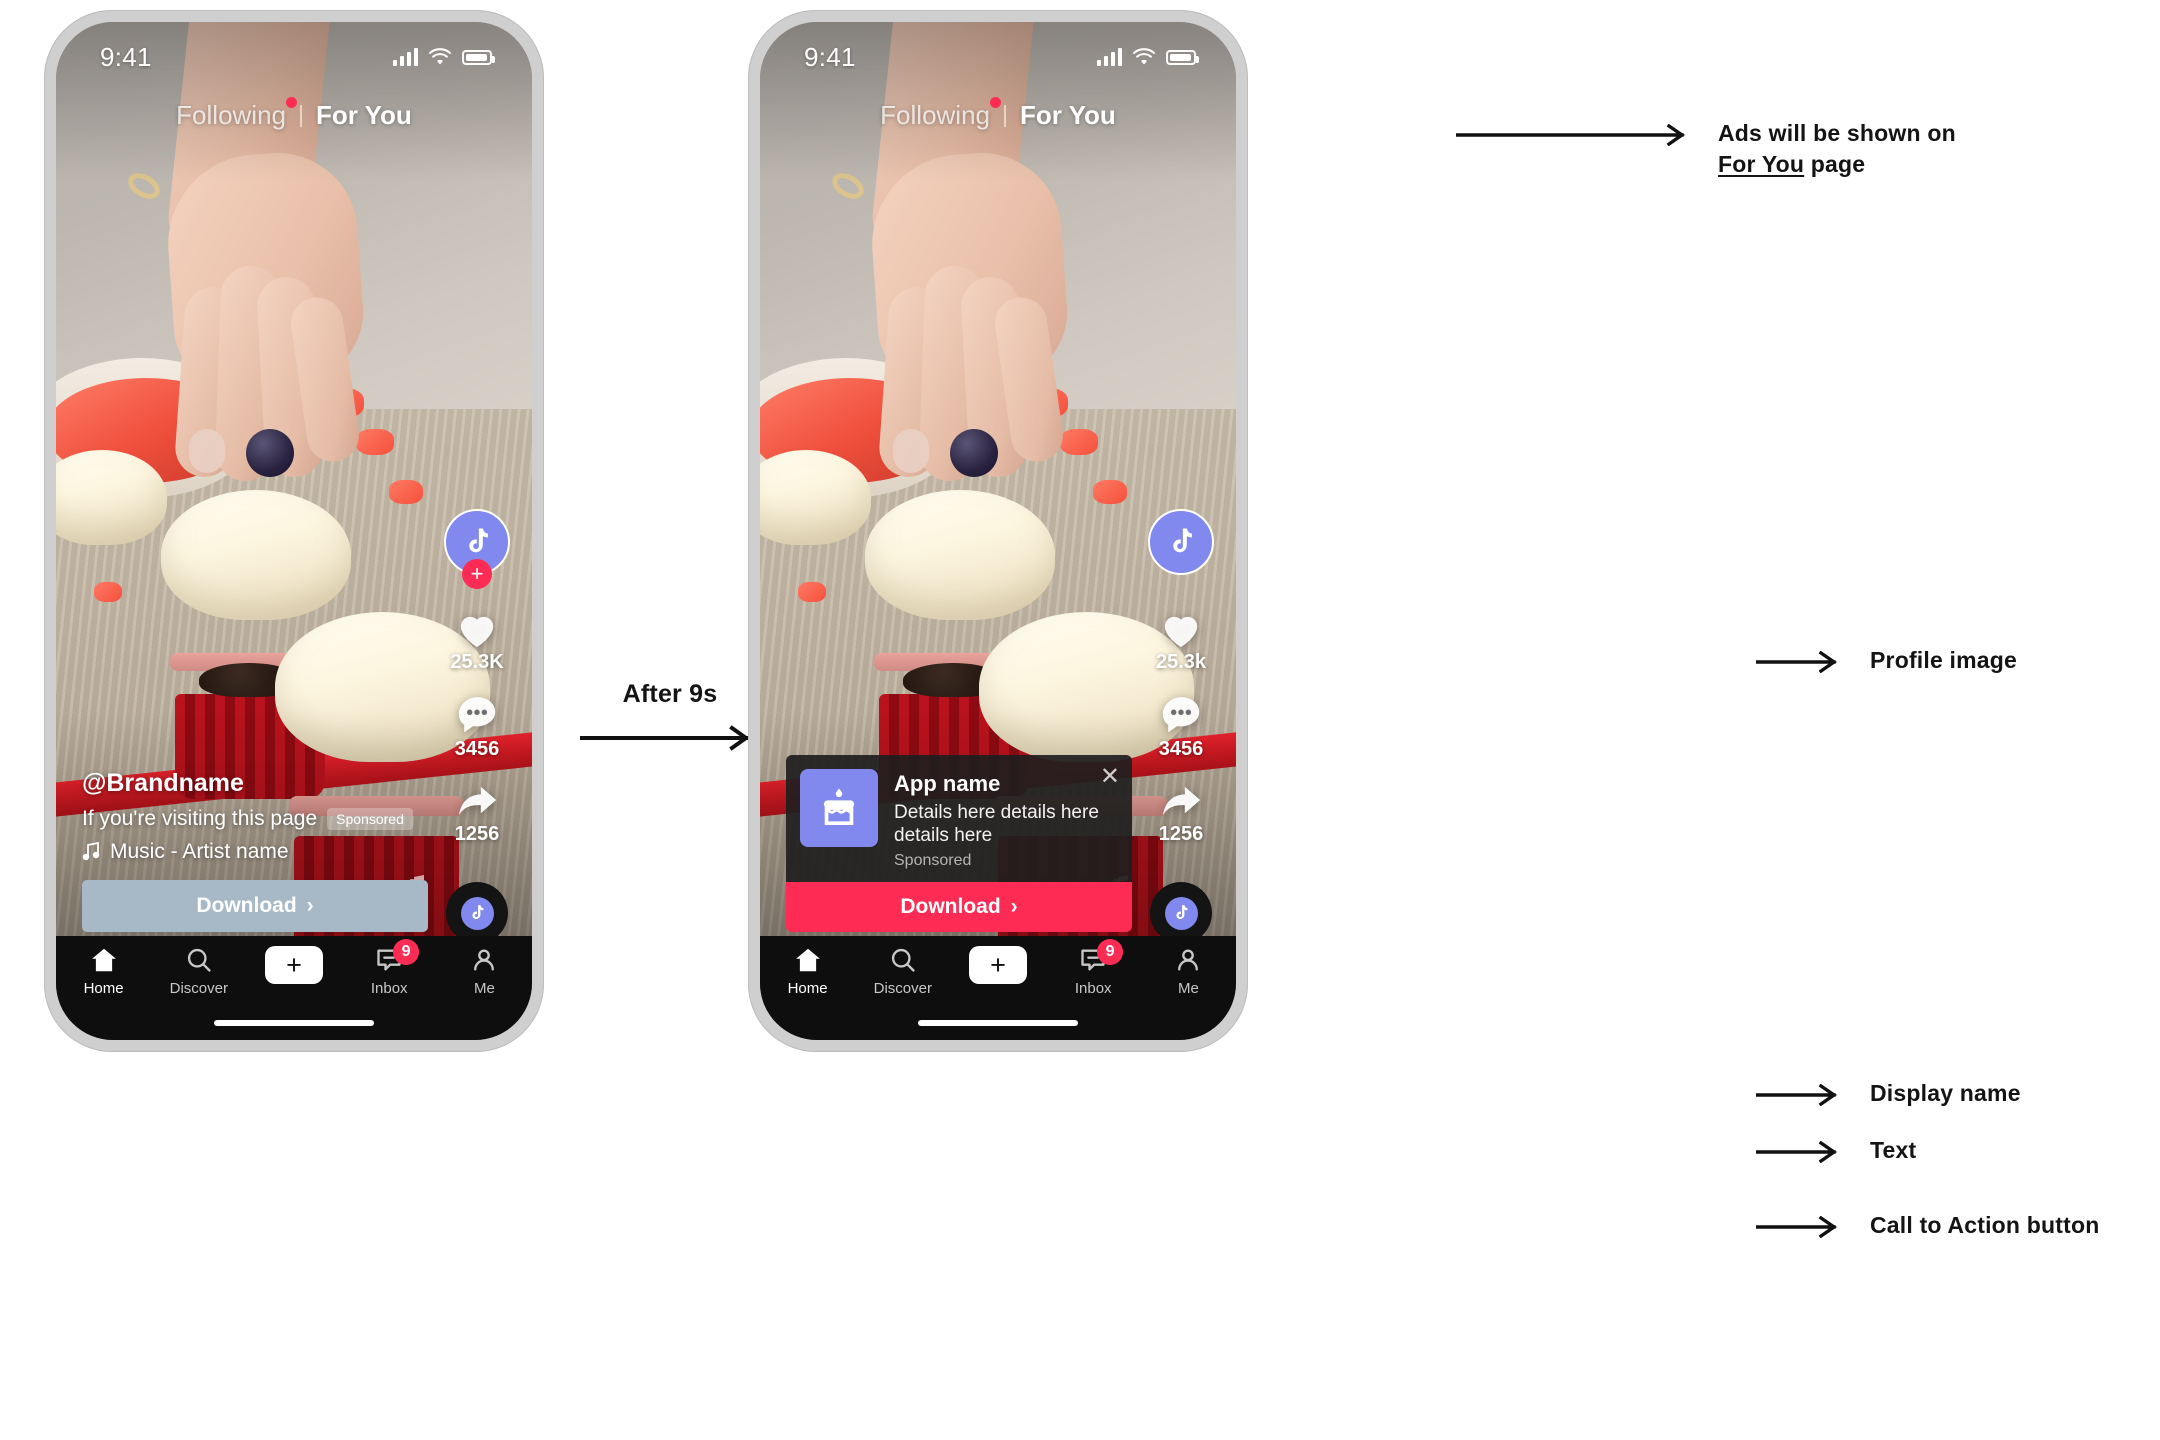 The image size is (2160, 1440). I want to click on profile-avatar-wrap, so click(1181, 542).